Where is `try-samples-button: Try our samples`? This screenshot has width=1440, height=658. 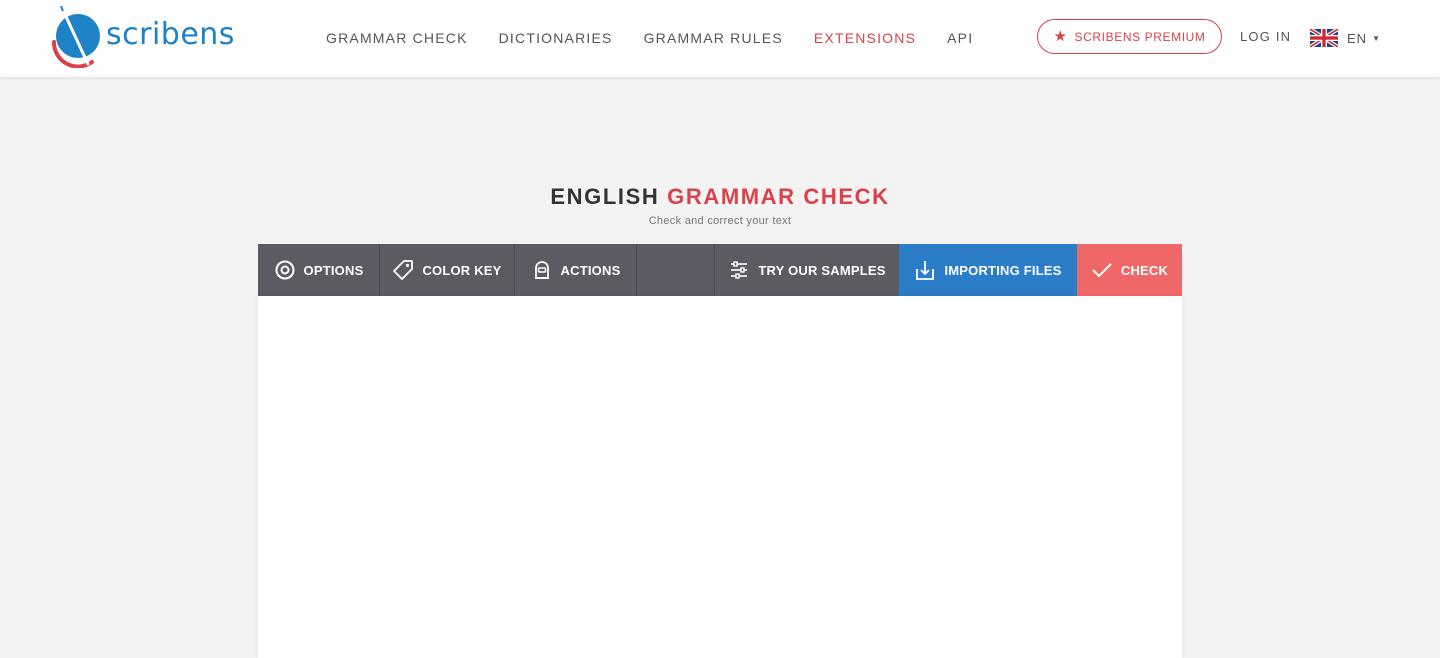
try-samples-button: Try our samples is located at coordinates (807, 270).